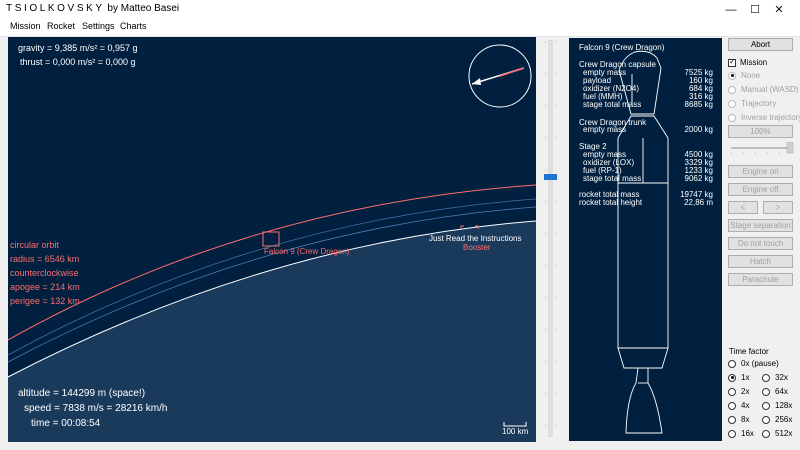 This screenshot has width=800, height=450. What do you see at coordinates (45, 259) in the screenshot?
I see `orbit-radius: radius = 6546 km` at bounding box center [45, 259].